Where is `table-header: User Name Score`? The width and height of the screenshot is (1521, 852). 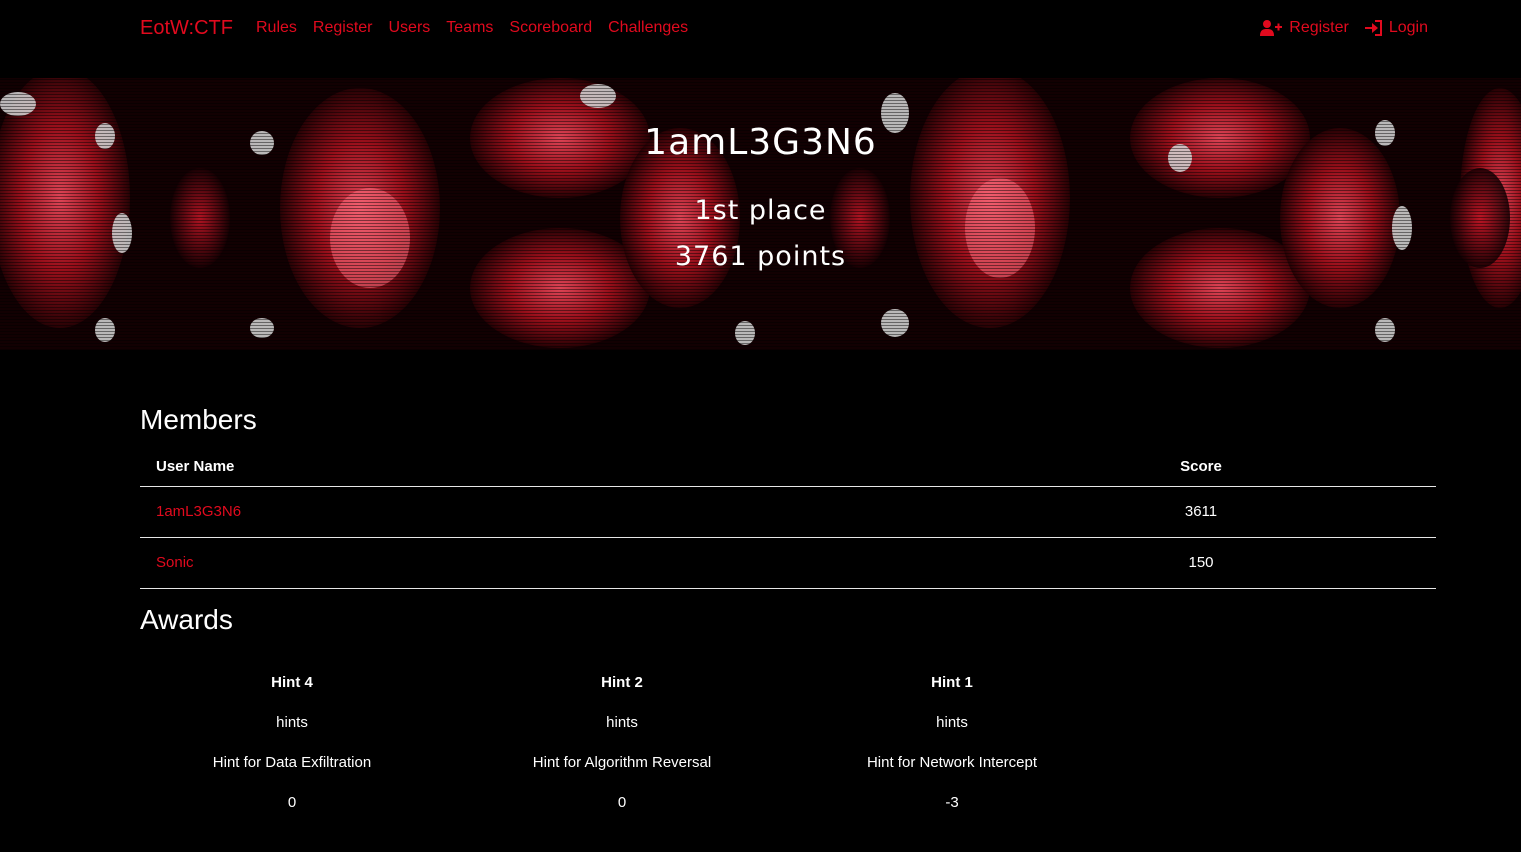 table-header: User Name Score is located at coordinates (788, 468).